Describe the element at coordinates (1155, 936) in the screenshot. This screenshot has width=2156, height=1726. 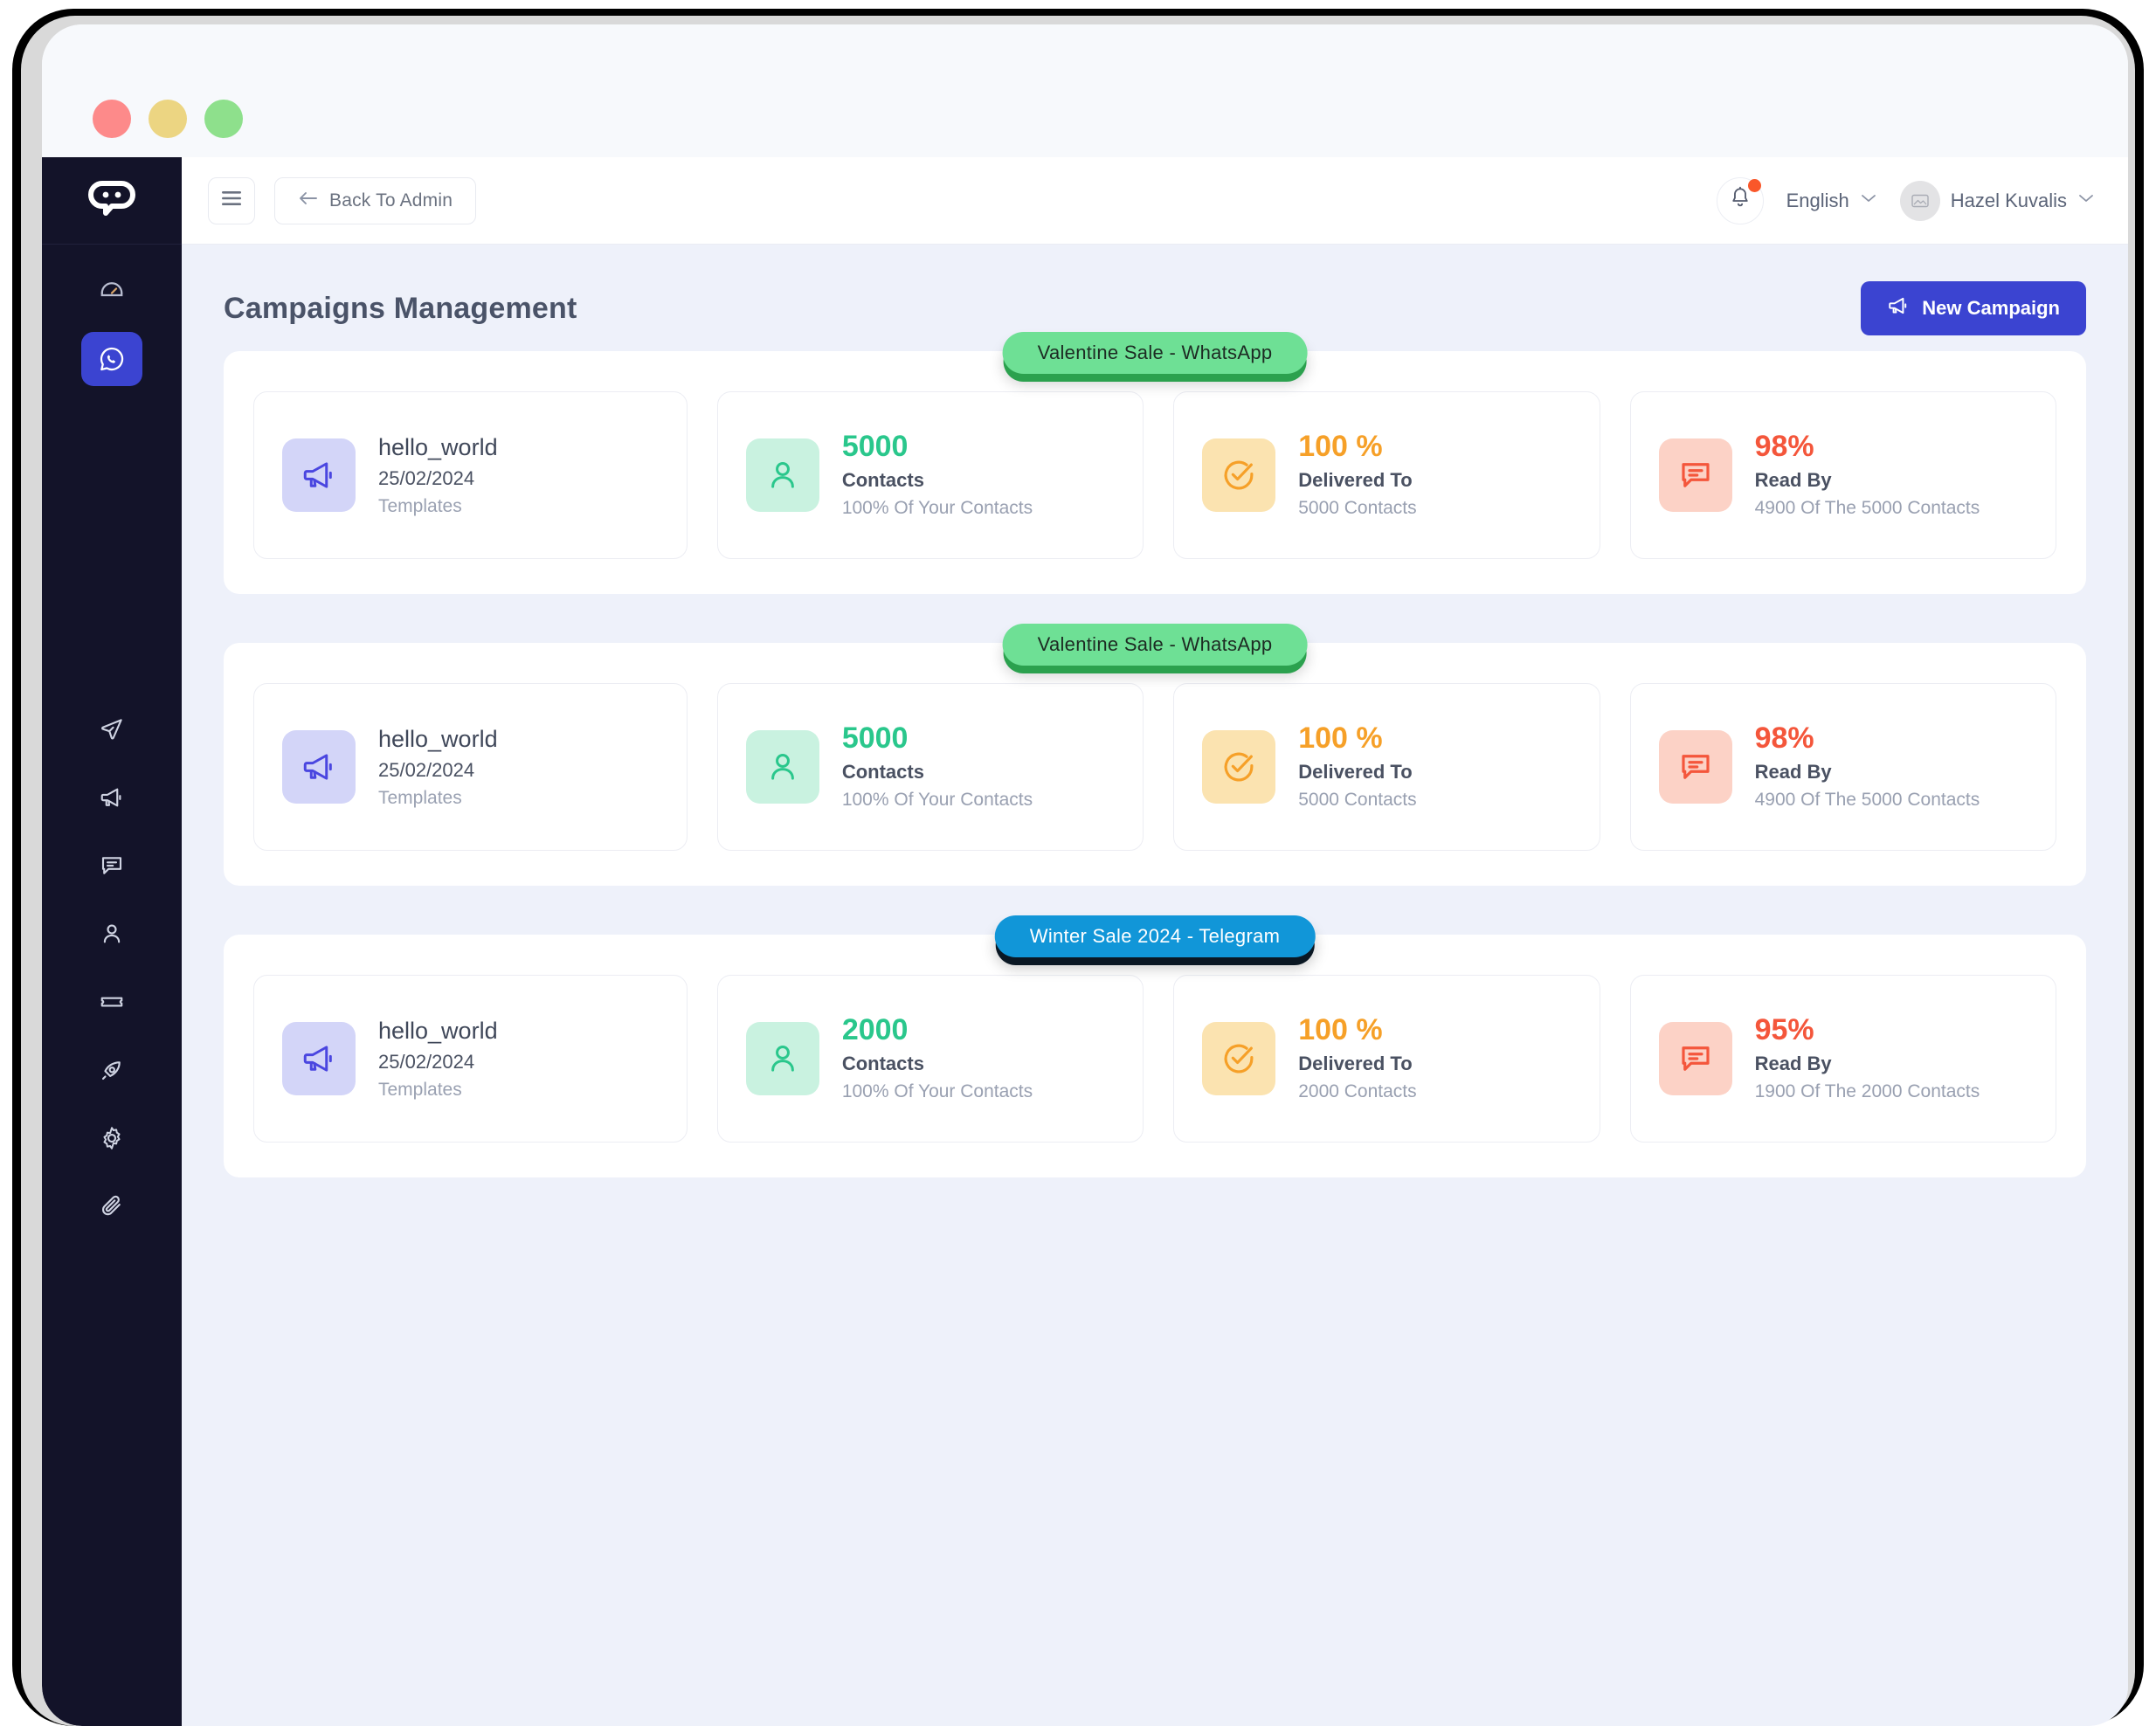
I see `campaign-badge: Winter Sale 2024 - Telegram` at that location.